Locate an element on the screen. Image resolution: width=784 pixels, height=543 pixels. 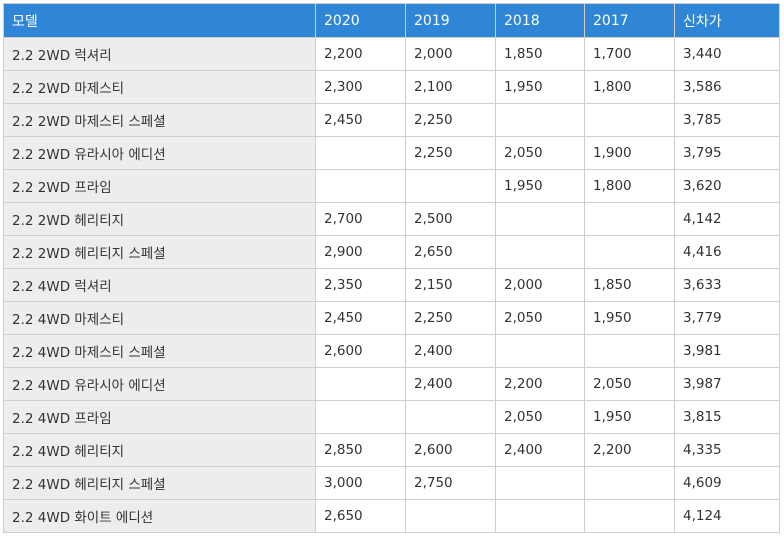
model-cell: 2.2 2WD 헤리티지 is located at coordinates (159, 219).